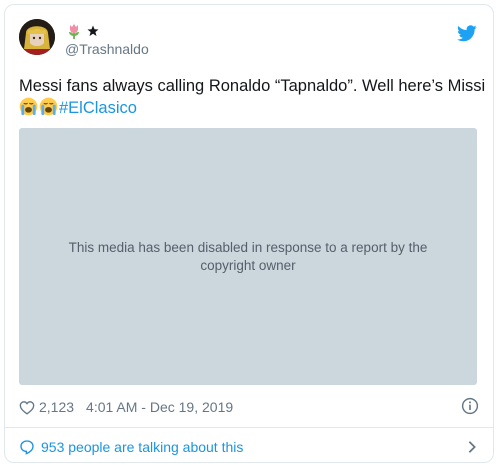  Describe the element at coordinates (107, 49) in the screenshot. I see `user-handle: @Trashnaldo` at that location.